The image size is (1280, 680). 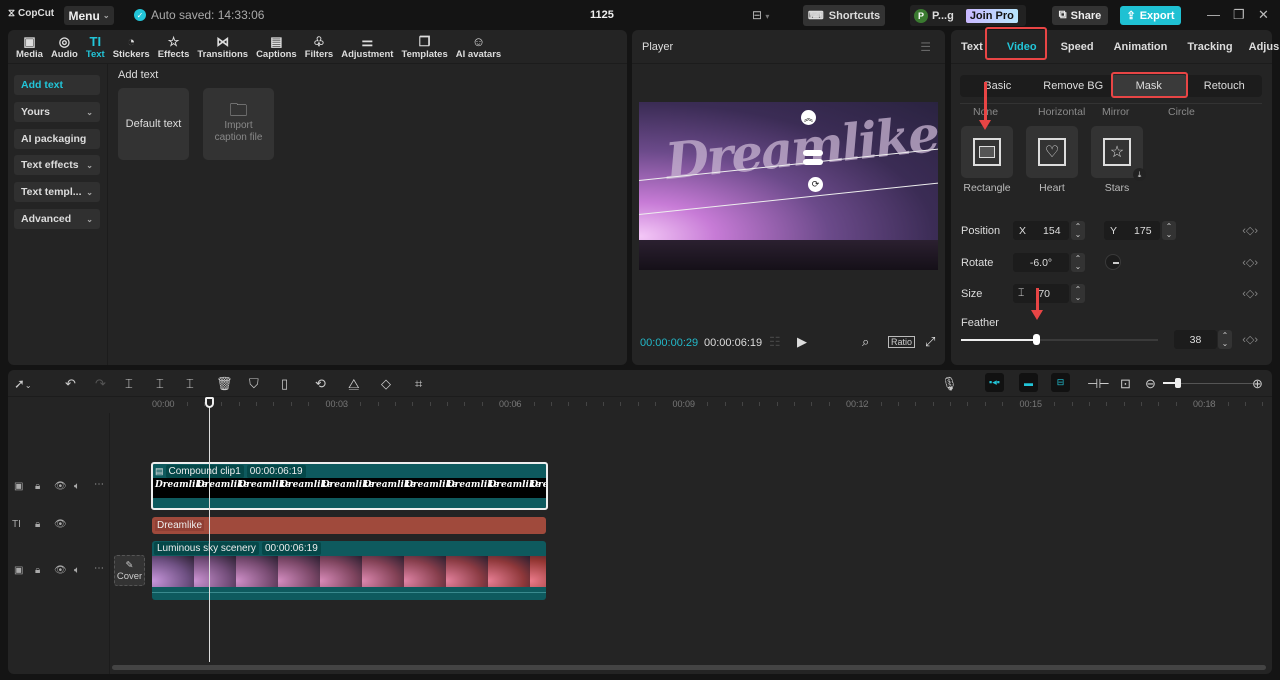 What do you see at coordinates (57, 165) in the screenshot?
I see `nav-text-effects: Text effects ⌄` at bounding box center [57, 165].